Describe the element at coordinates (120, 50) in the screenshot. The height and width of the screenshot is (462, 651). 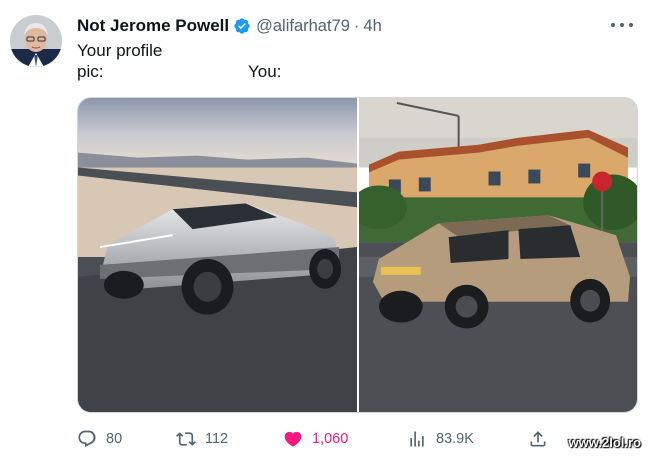
I see `tweet-text-line1: Your profile` at that location.